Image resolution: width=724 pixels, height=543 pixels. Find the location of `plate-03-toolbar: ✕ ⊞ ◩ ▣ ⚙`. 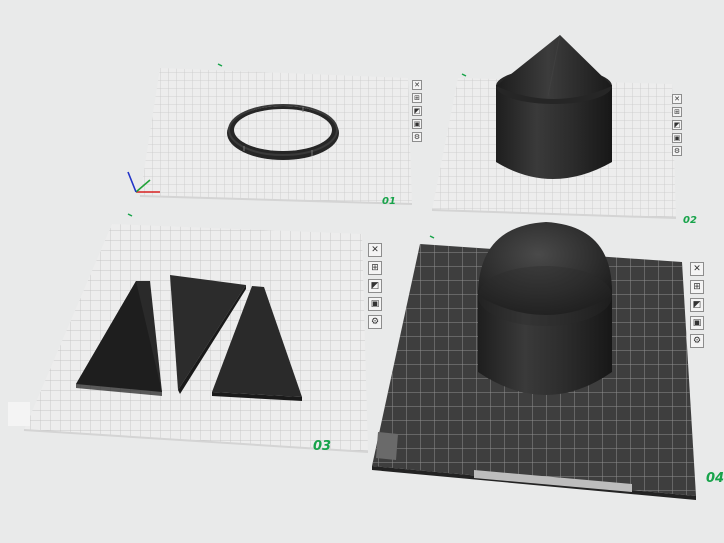

plate-03-toolbar: ✕ ⊞ ◩ ▣ ⚙ is located at coordinates (375, 286).